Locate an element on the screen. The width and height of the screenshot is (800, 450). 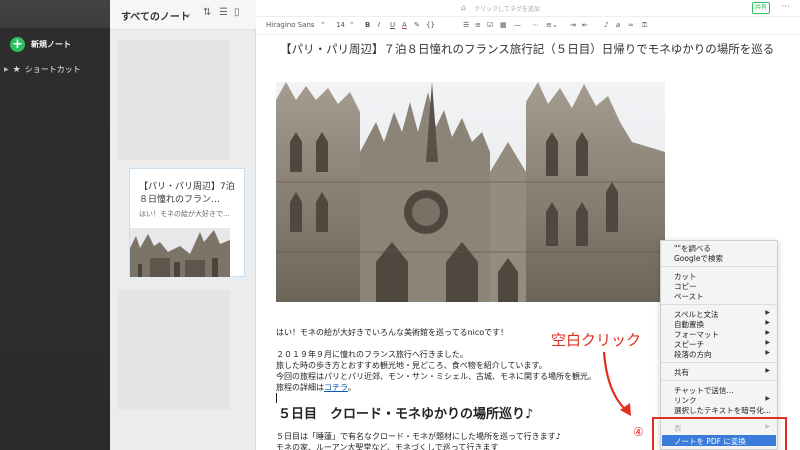
note-card-thumbnail is located at coordinates (180, 252).